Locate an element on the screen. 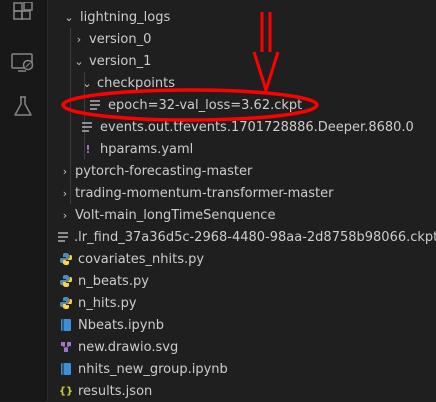  tree-item-epoch-ckpt: epoch=32-val_loss=3.62.ckpt is located at coordinates (242, 105).